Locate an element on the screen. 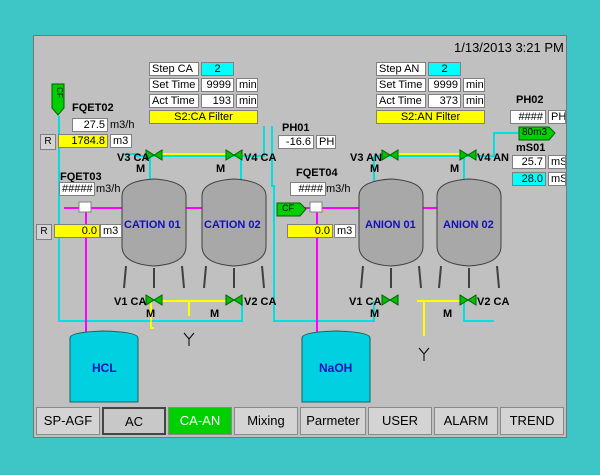 The image size is (600, 475). ph02-tag: PH02 is located at coordinates (530, 100).